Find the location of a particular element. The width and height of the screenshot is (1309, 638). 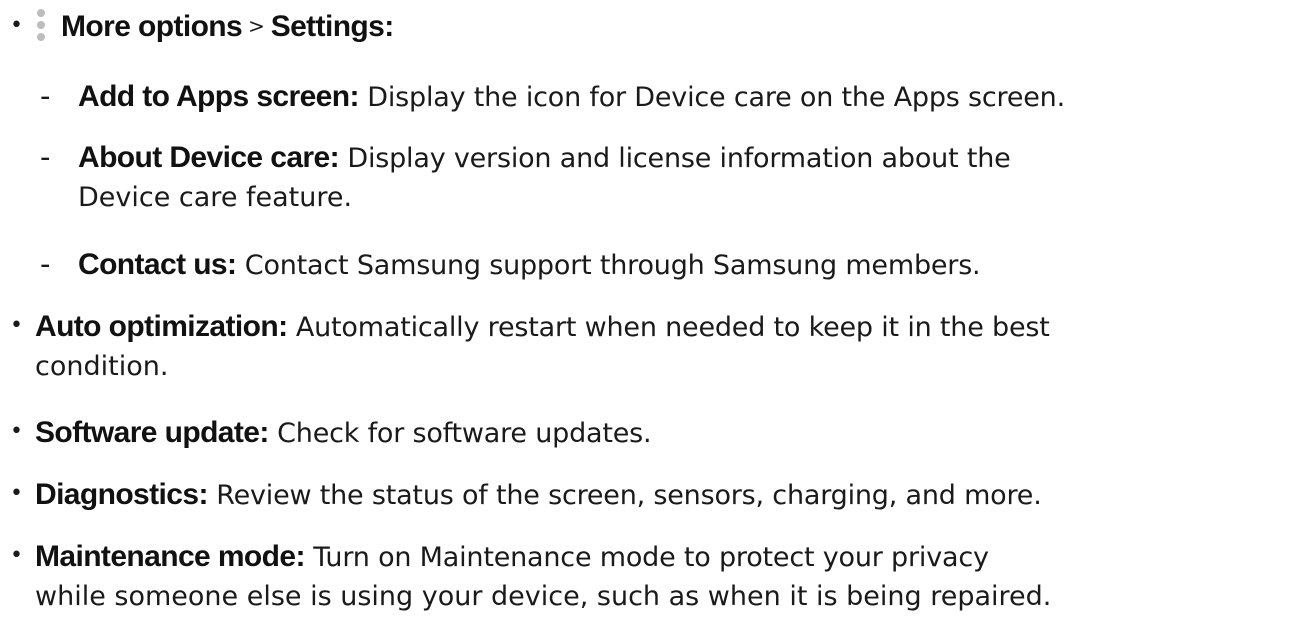

item-term: Software update: is located at coordinates (152, 432).